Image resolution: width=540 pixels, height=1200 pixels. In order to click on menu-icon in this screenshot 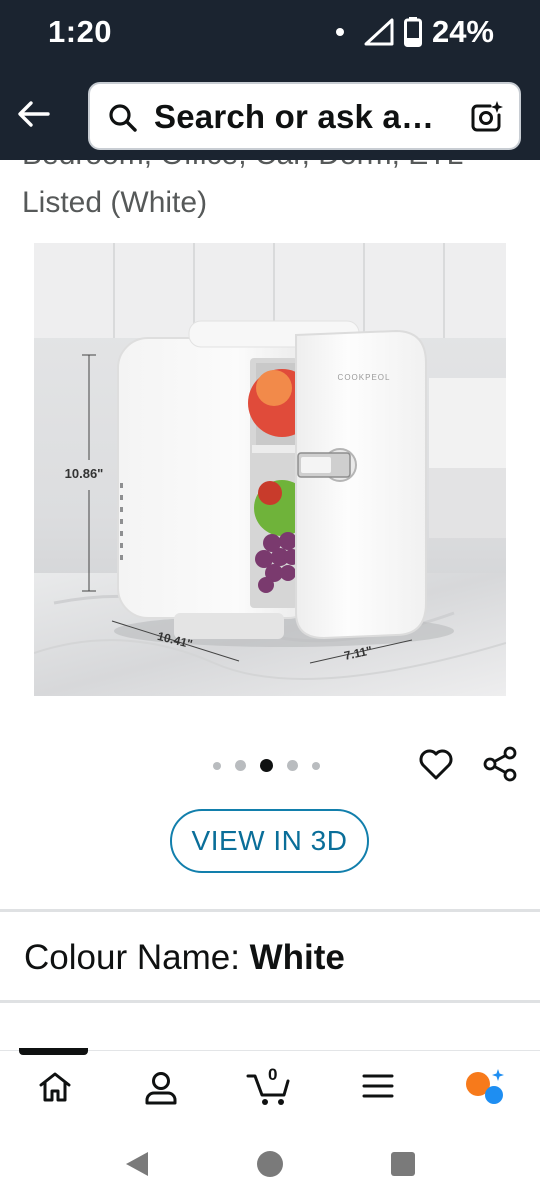, I will do `click(378, 1086)`.